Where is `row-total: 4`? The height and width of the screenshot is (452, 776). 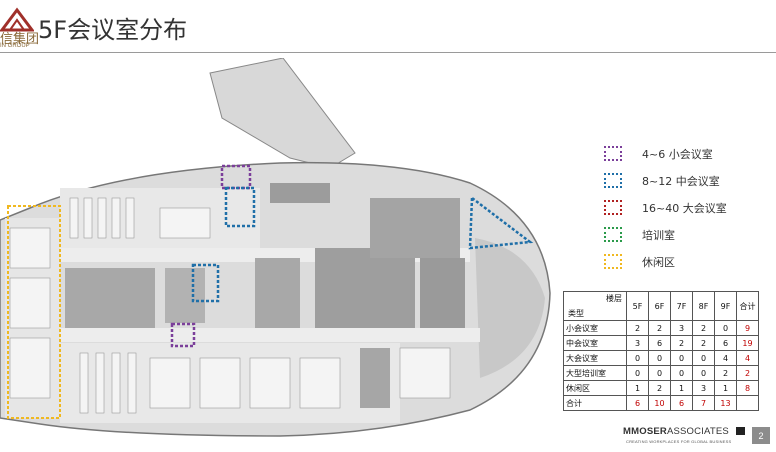
row-total: 4 is located at coordinates (747, 358).